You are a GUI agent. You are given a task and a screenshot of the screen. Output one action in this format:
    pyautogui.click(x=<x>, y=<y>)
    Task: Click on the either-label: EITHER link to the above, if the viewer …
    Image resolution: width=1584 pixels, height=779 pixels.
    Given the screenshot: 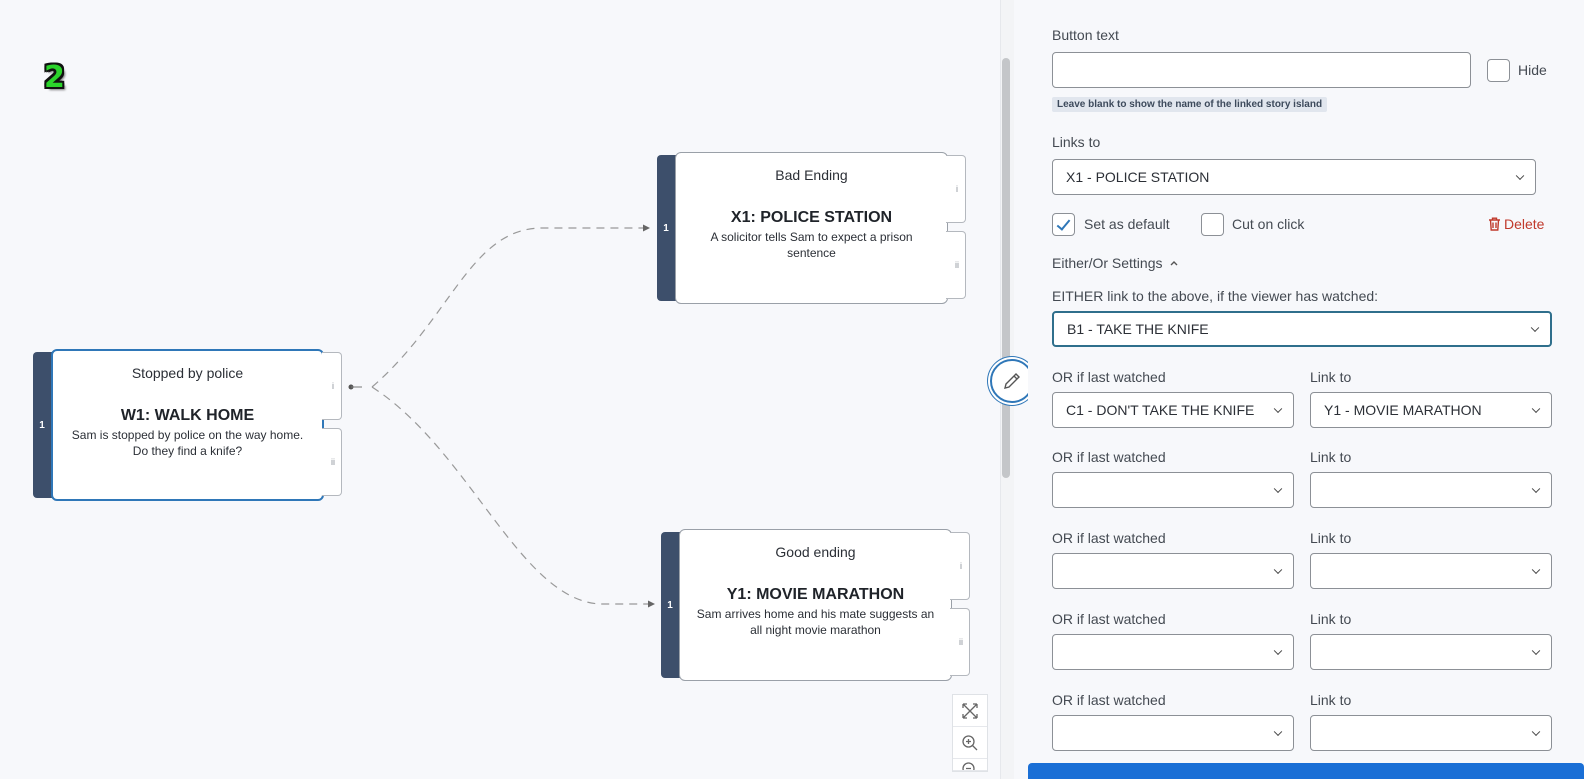 What is the action you would take?
    pyautogui.click(x=1215, y=296)
    